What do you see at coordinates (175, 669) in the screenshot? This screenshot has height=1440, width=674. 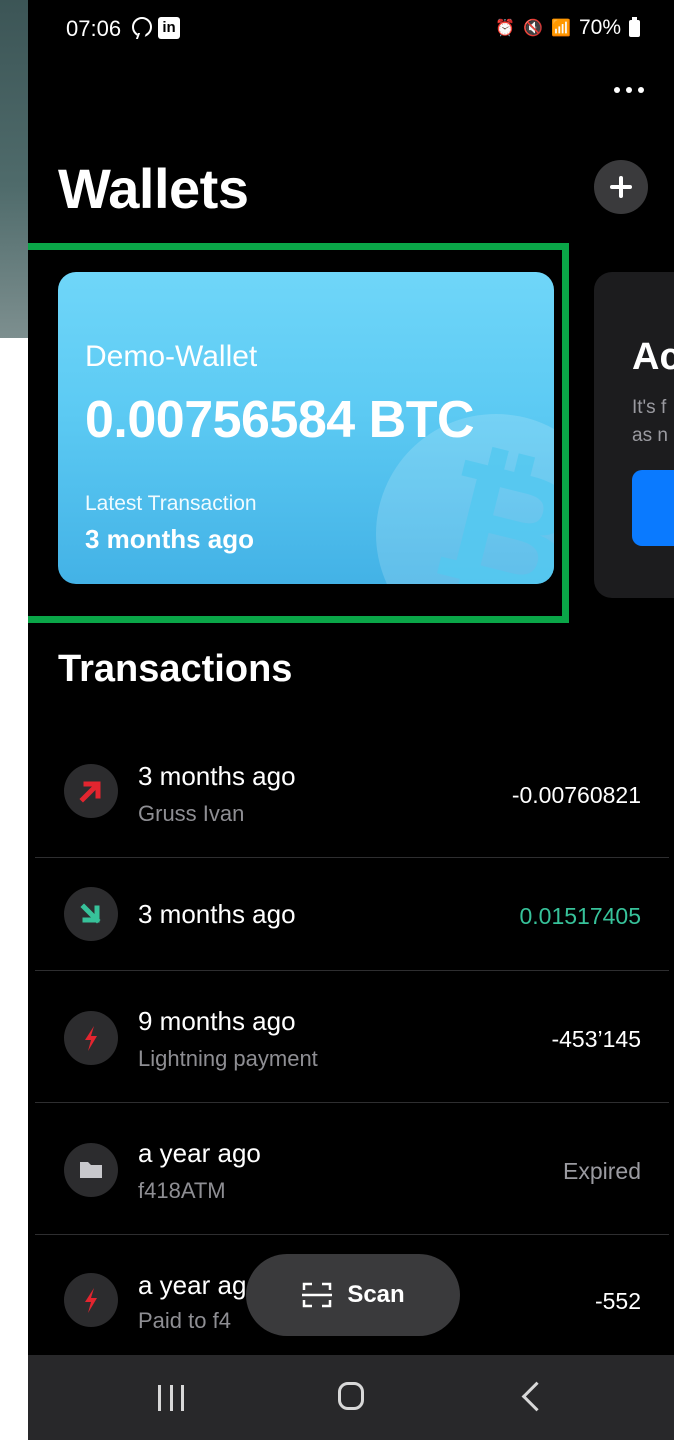 I see `transactions-title: Transactions` at bounding box center [175, 669].